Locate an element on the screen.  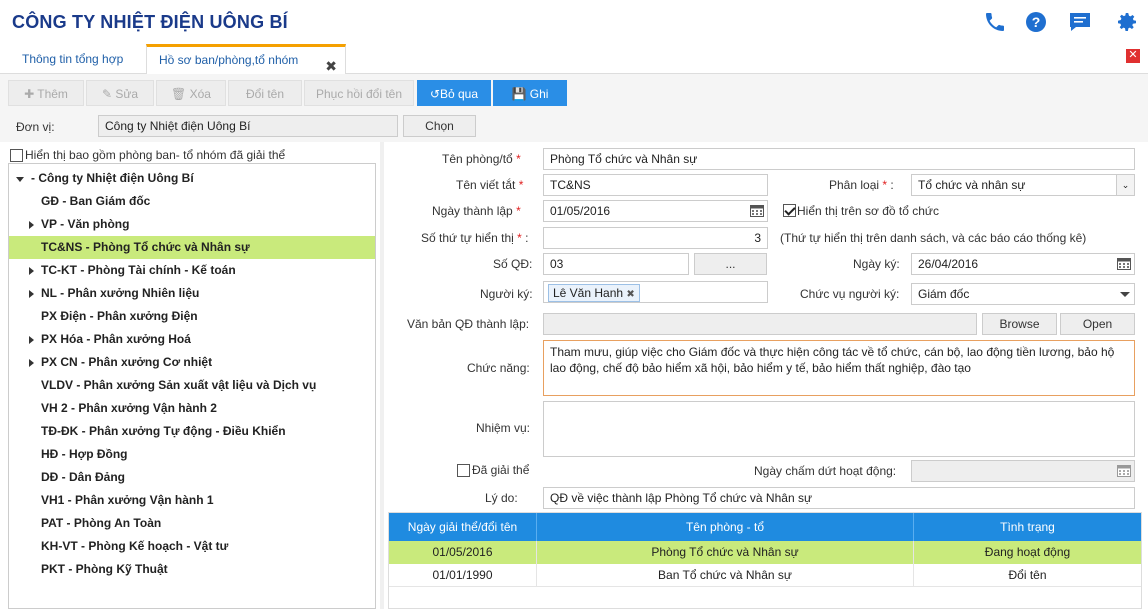
unit-field: Công ty Nhiệt điện Uông Bí is located at coordinates (248, 126).